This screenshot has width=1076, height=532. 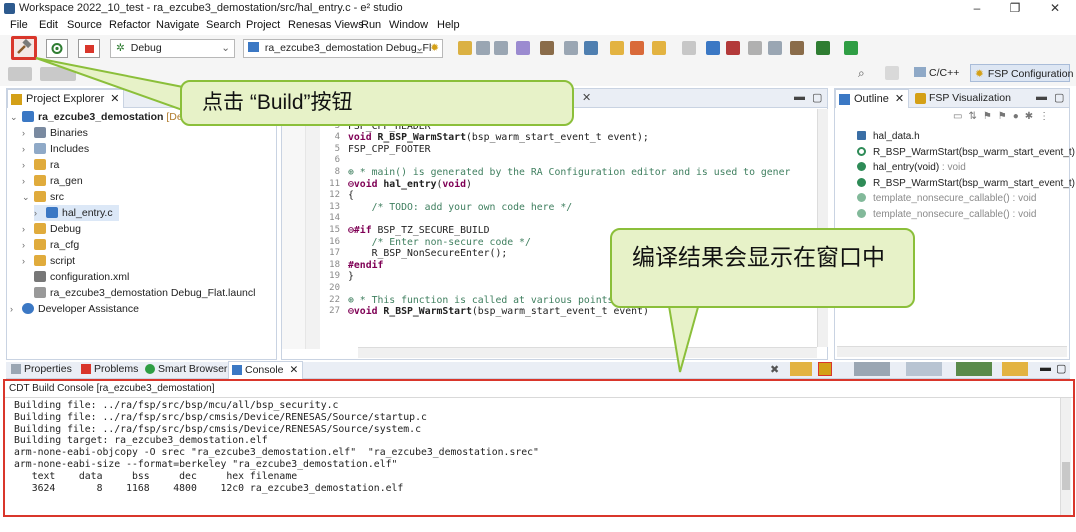 I want to click on console-vertical-scrollbar, so click(x=1065, y=456).